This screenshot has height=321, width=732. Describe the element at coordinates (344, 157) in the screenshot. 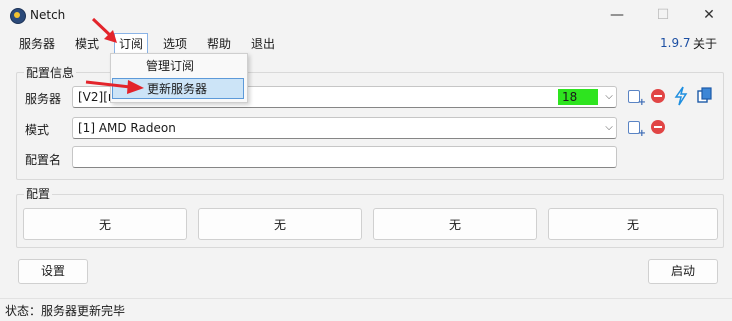

I see `profile-name-input` at that location.